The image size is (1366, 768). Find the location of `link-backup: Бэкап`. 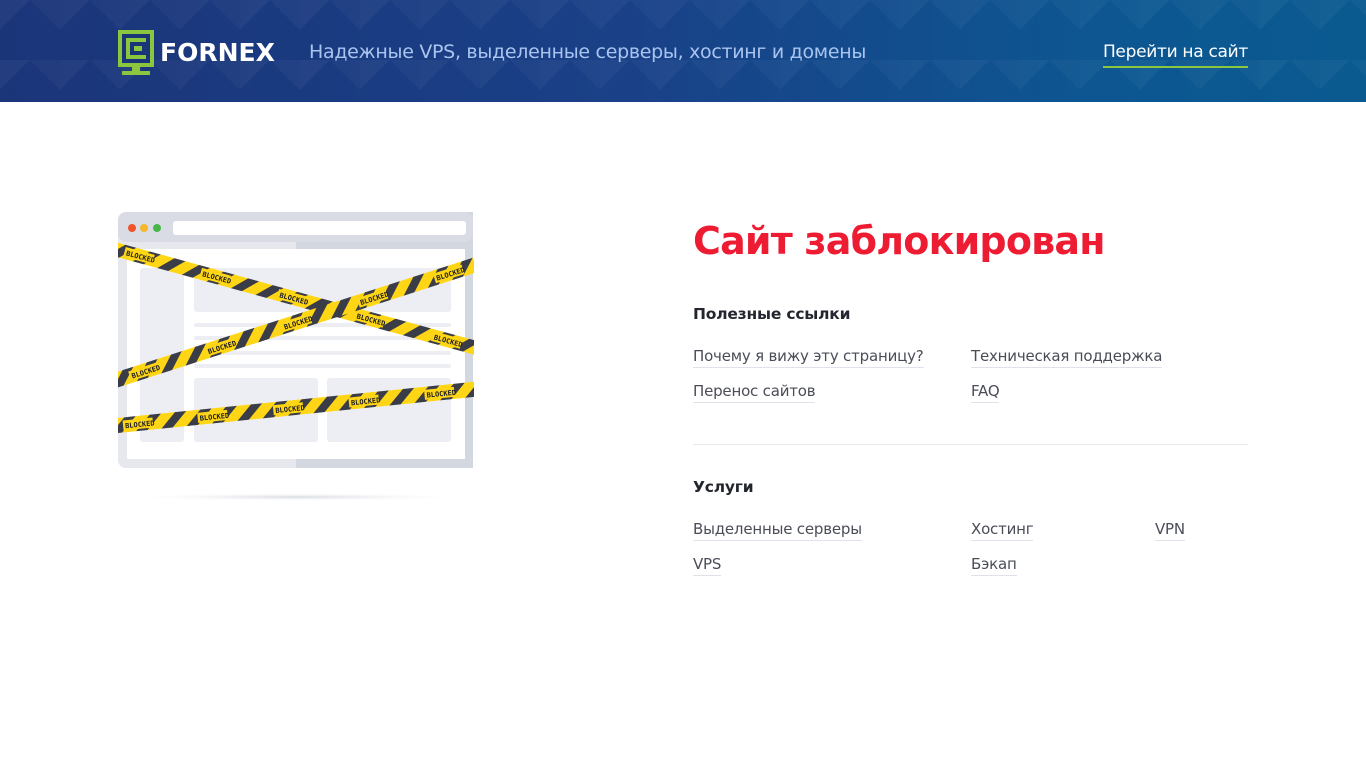

link-backup: Бэкап is located at coordinates (994, 564).